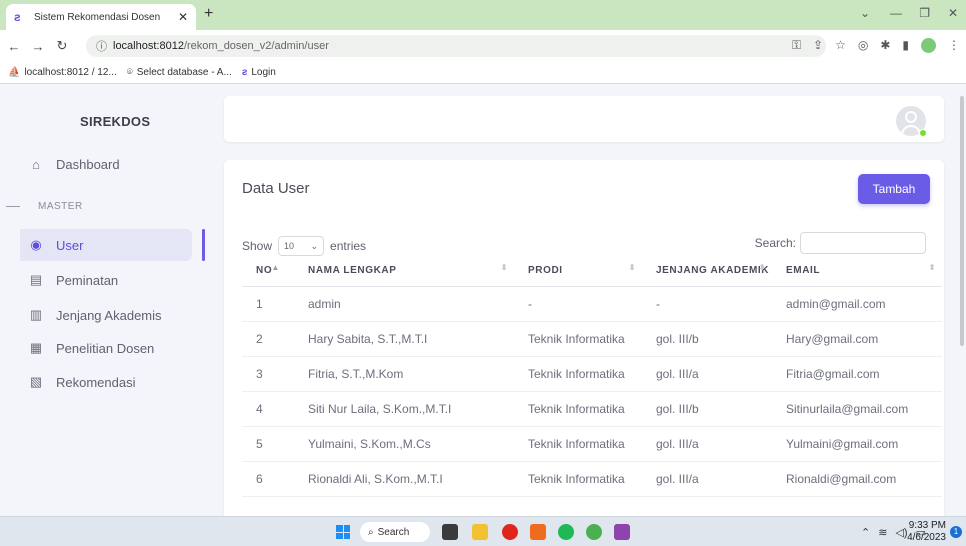 Image resolution: width=966 pixels, height=546 pixels. What do you see at coordinates (106, 280) in the screenshot?
I see `sidebar-item-peminatan: ▤ Peminatan` at bounding box center [106, 280].